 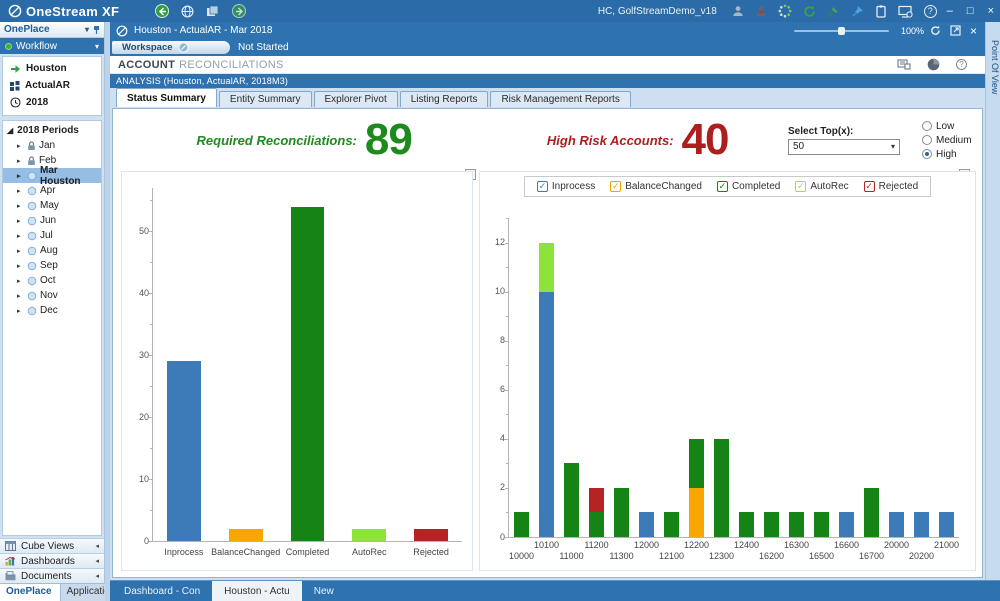 I want to click on spinner-icon, so click(x=785, y=11).